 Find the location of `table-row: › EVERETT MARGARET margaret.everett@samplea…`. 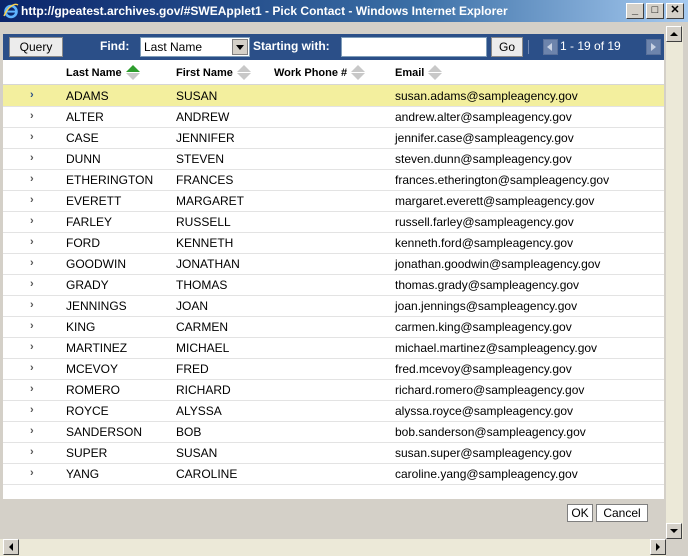

table-row: › EVERETT MARGARET margaret.everett@samplea… is located at coordinates (333, 201).